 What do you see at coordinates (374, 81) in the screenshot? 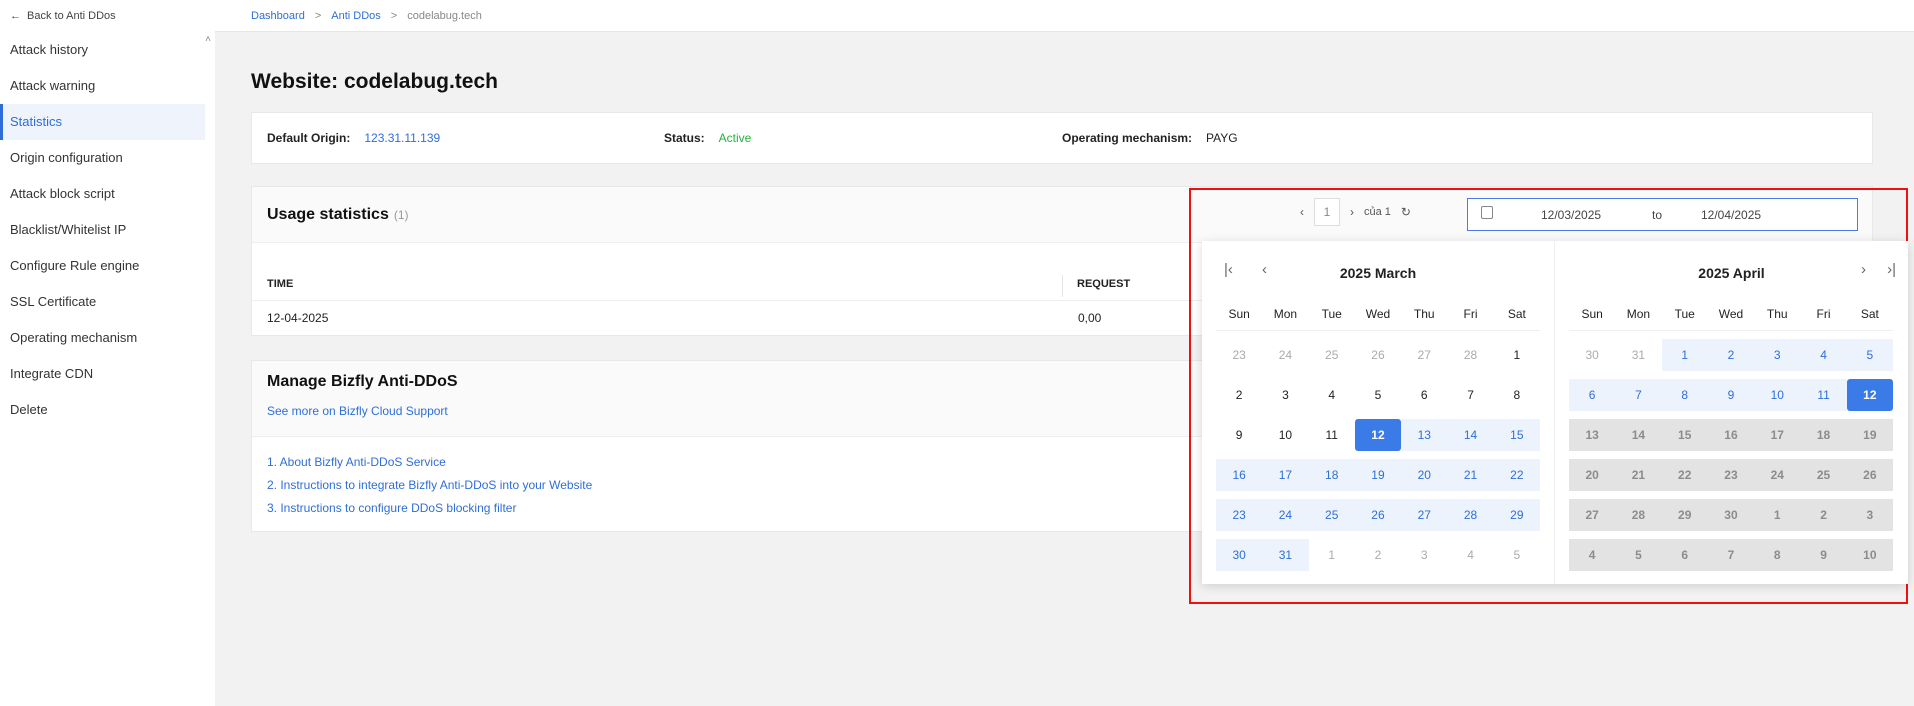
I see `page-title: Website: codelabug.tech` at bounding box center [374, 81].